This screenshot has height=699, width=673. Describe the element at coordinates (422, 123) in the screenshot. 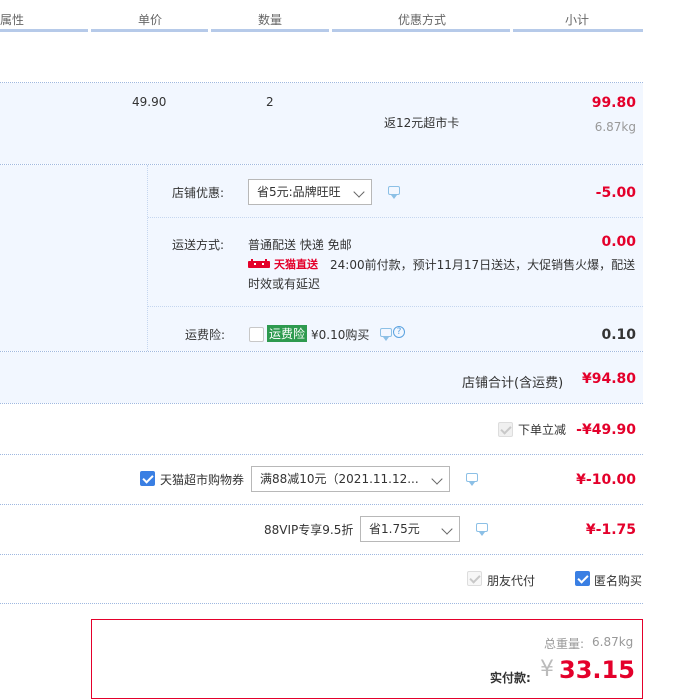

I see `item-promotion: 返12元超市卡` at that location.